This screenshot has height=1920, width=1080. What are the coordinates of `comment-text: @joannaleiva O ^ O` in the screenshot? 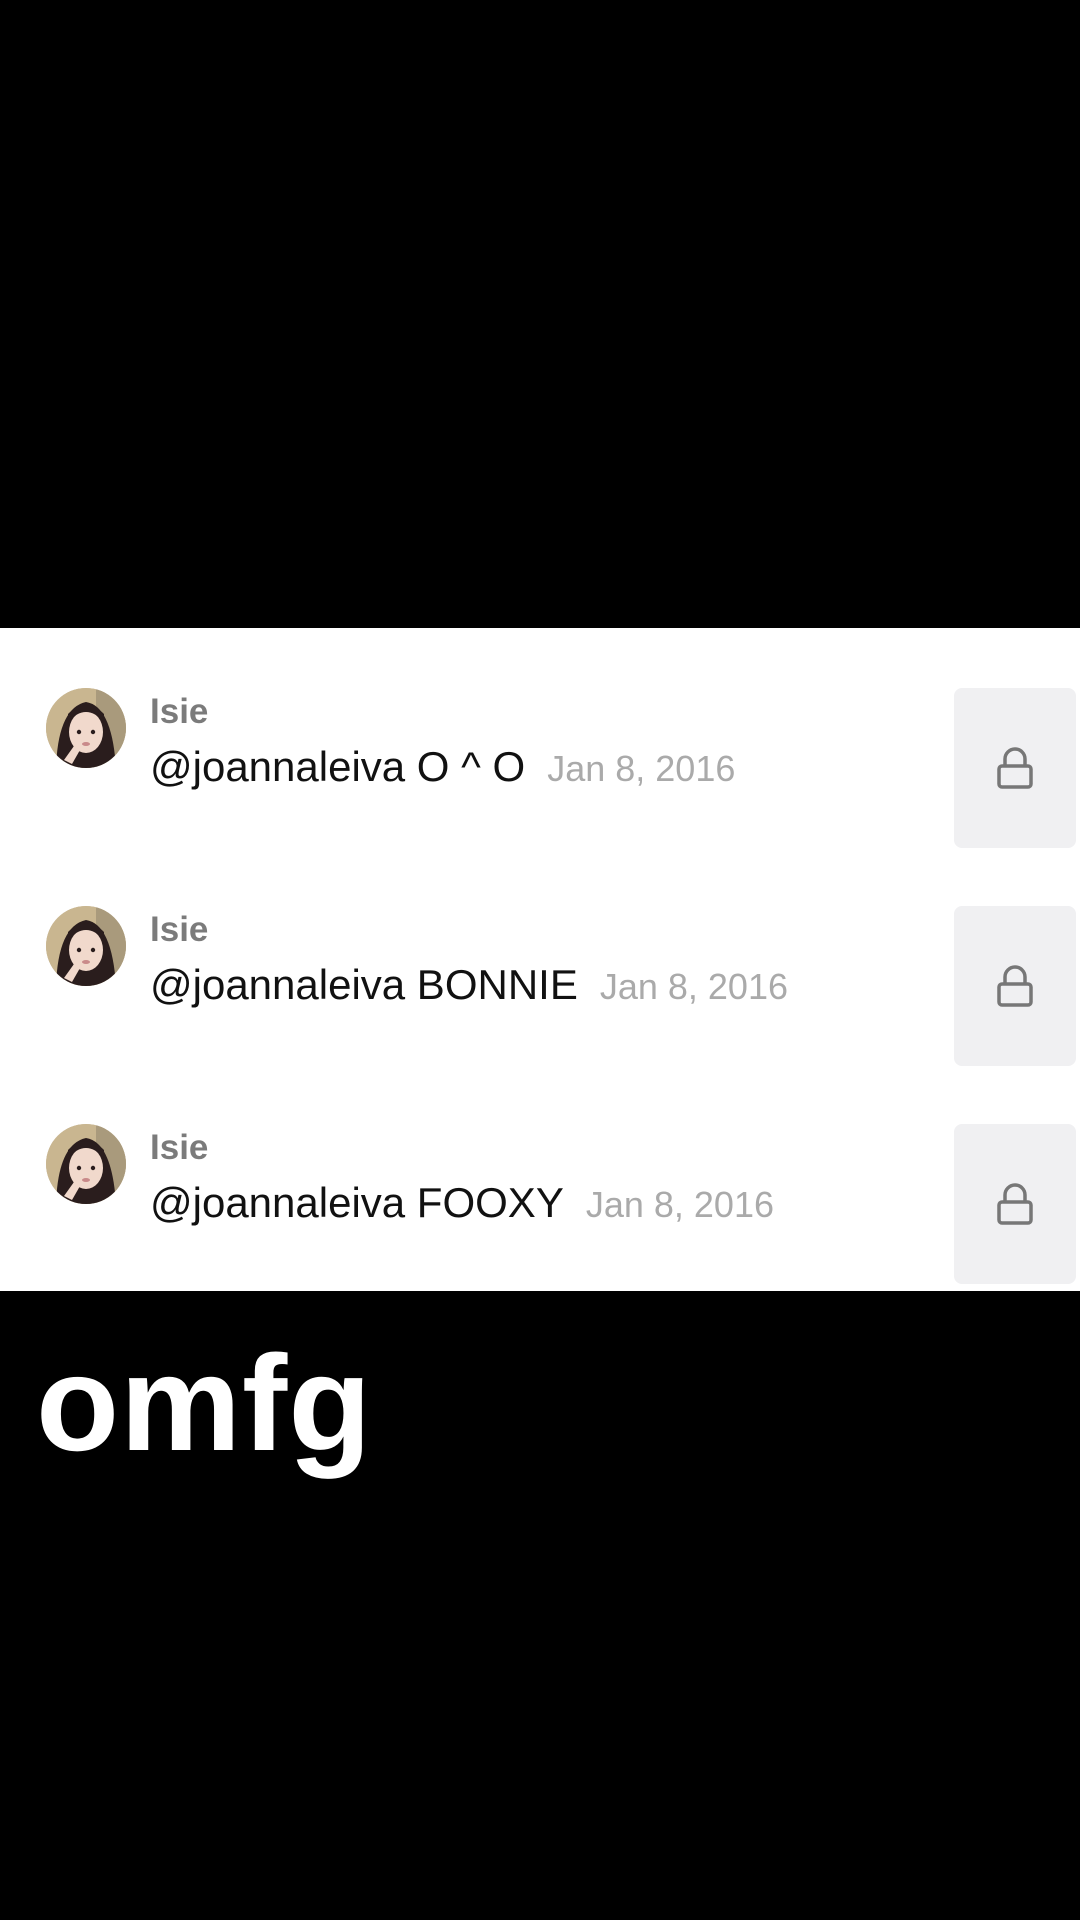 It's located at (338, 766).